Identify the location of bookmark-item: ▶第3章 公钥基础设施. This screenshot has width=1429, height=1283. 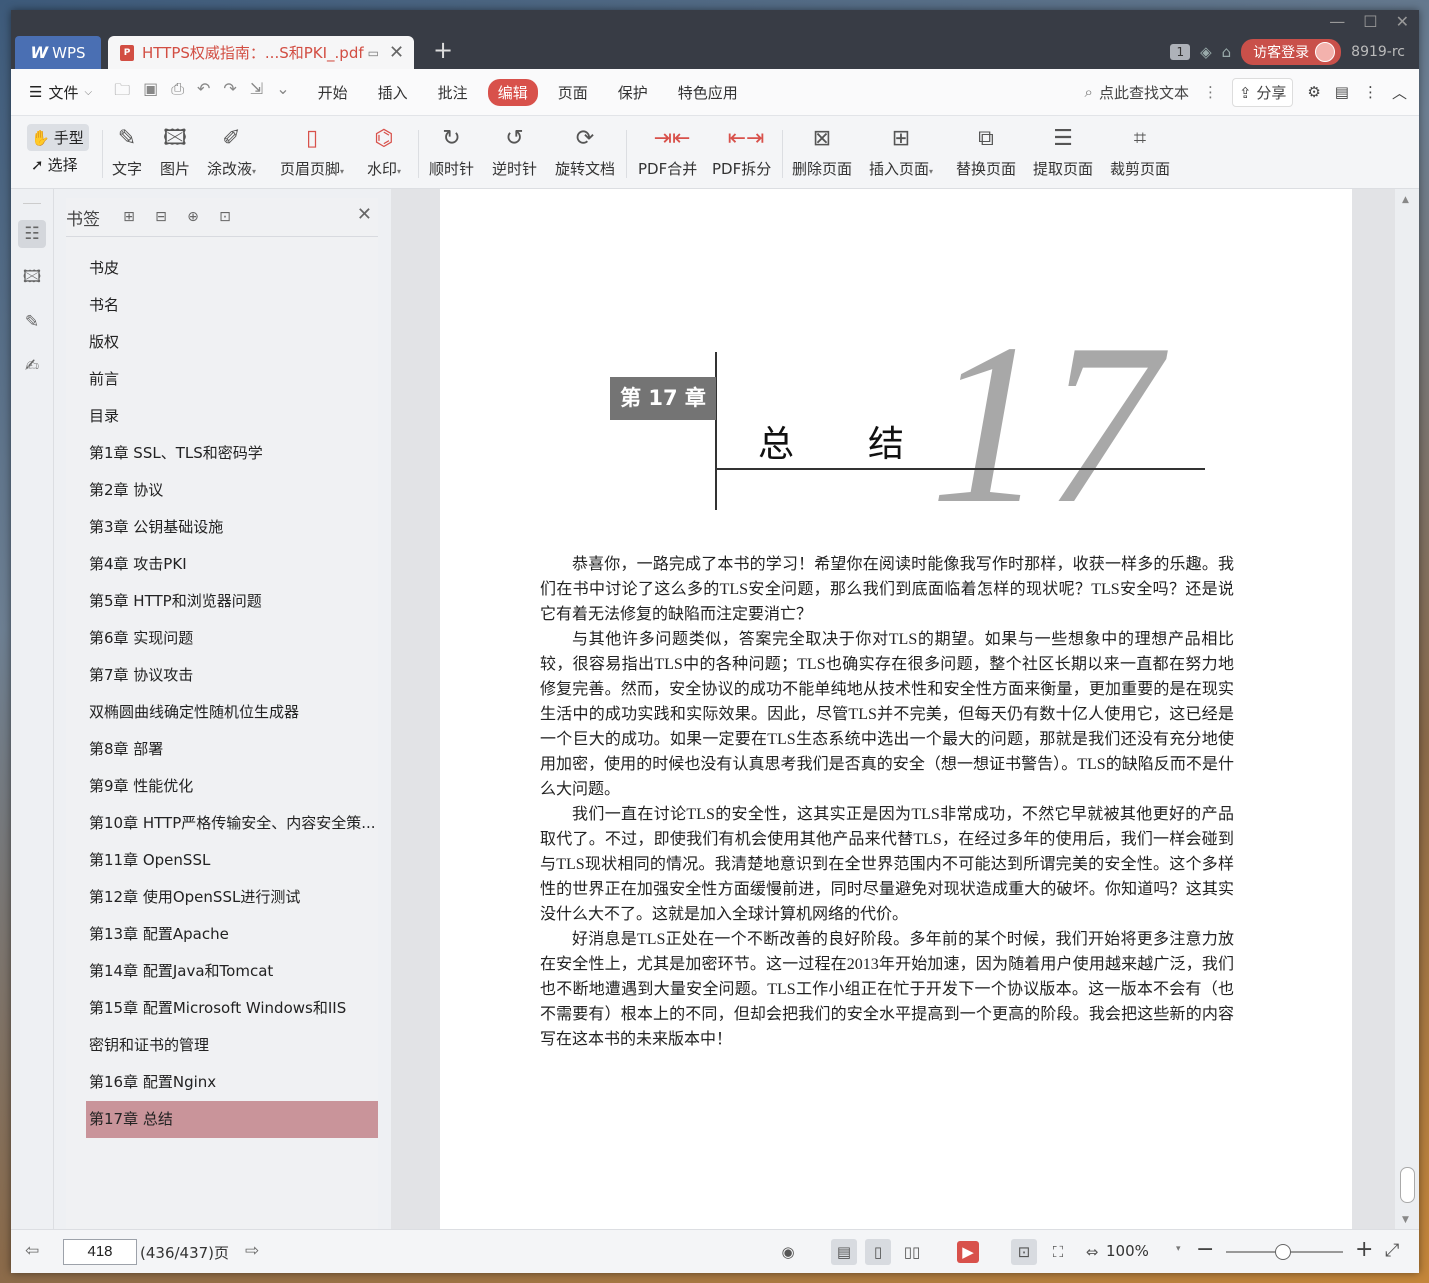
(232, 527).